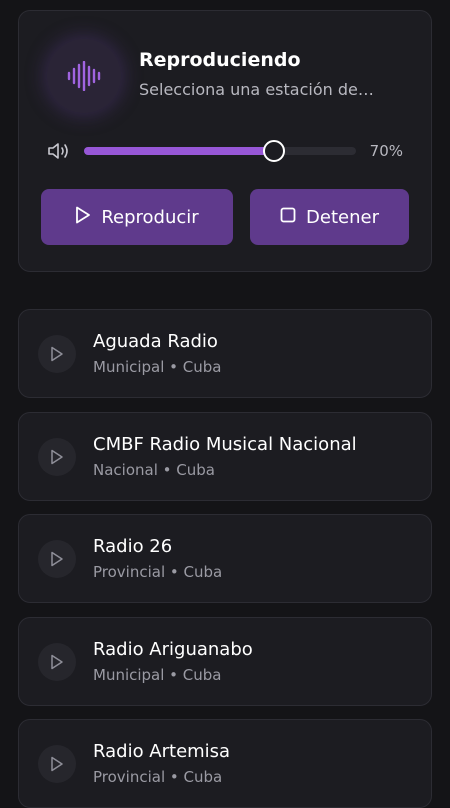 The image size is (450, 808). Describe the element at coordinates (220, 60) in the screenshot. I see `now-playing-title: Reproduciendo` at that location.